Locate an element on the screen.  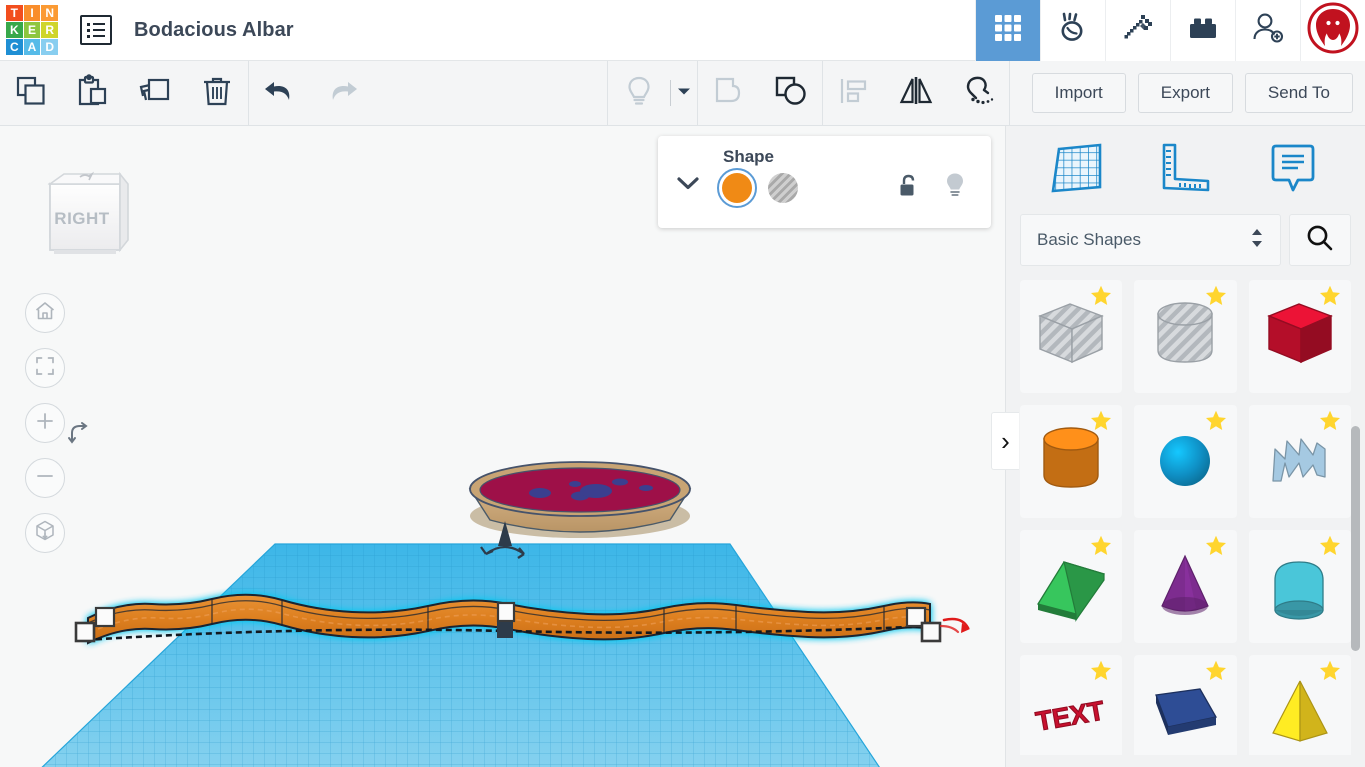
ungroup-button is located at coordinates (791, 93).